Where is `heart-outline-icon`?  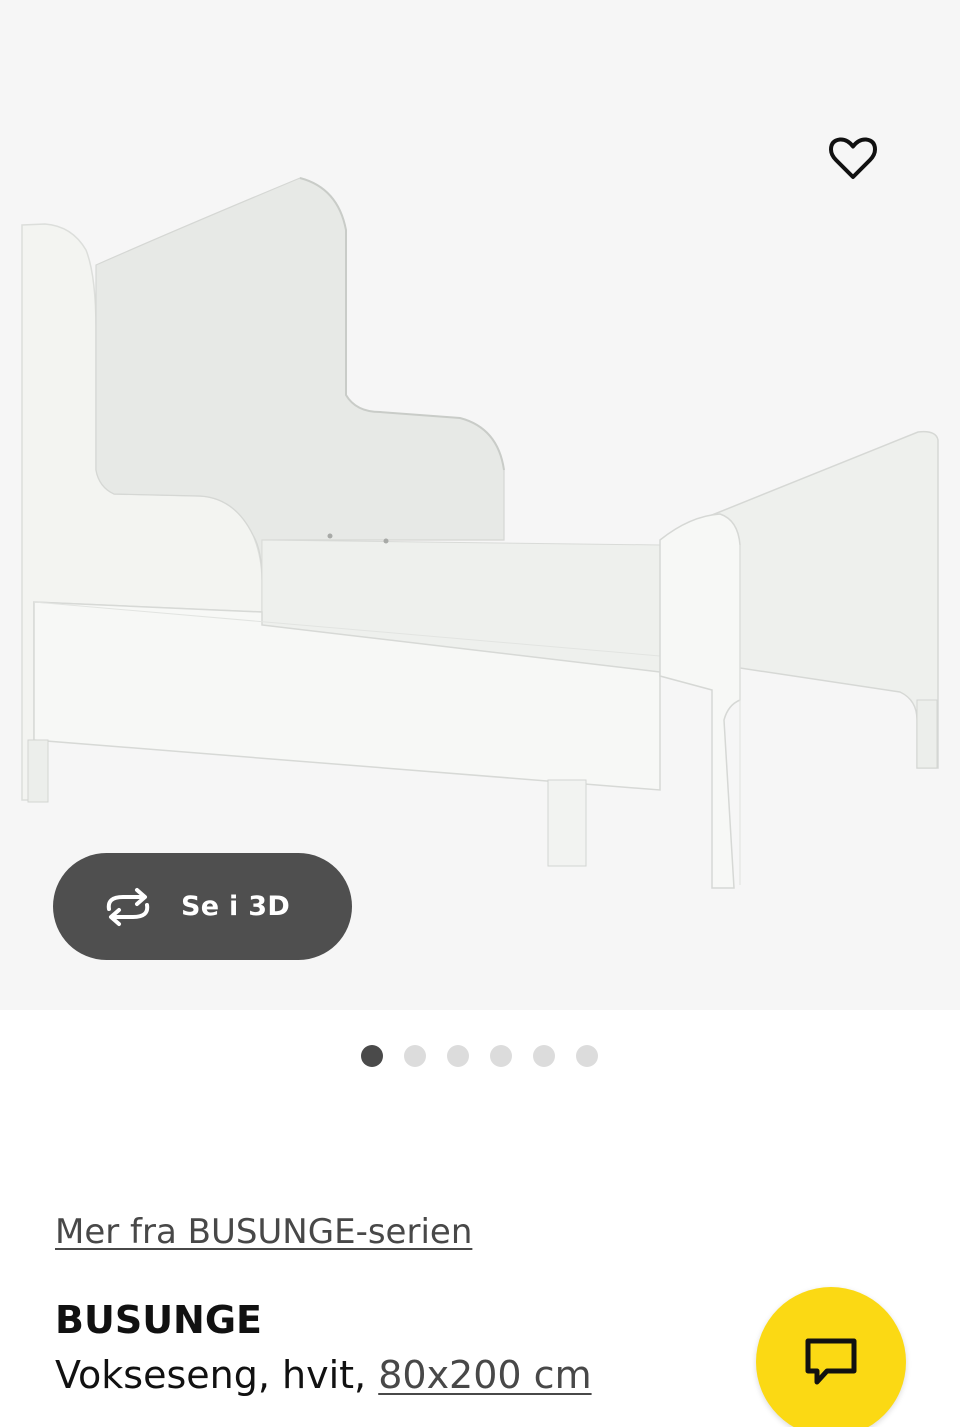 heart-outline-icon is located at coordinates (853, 158).